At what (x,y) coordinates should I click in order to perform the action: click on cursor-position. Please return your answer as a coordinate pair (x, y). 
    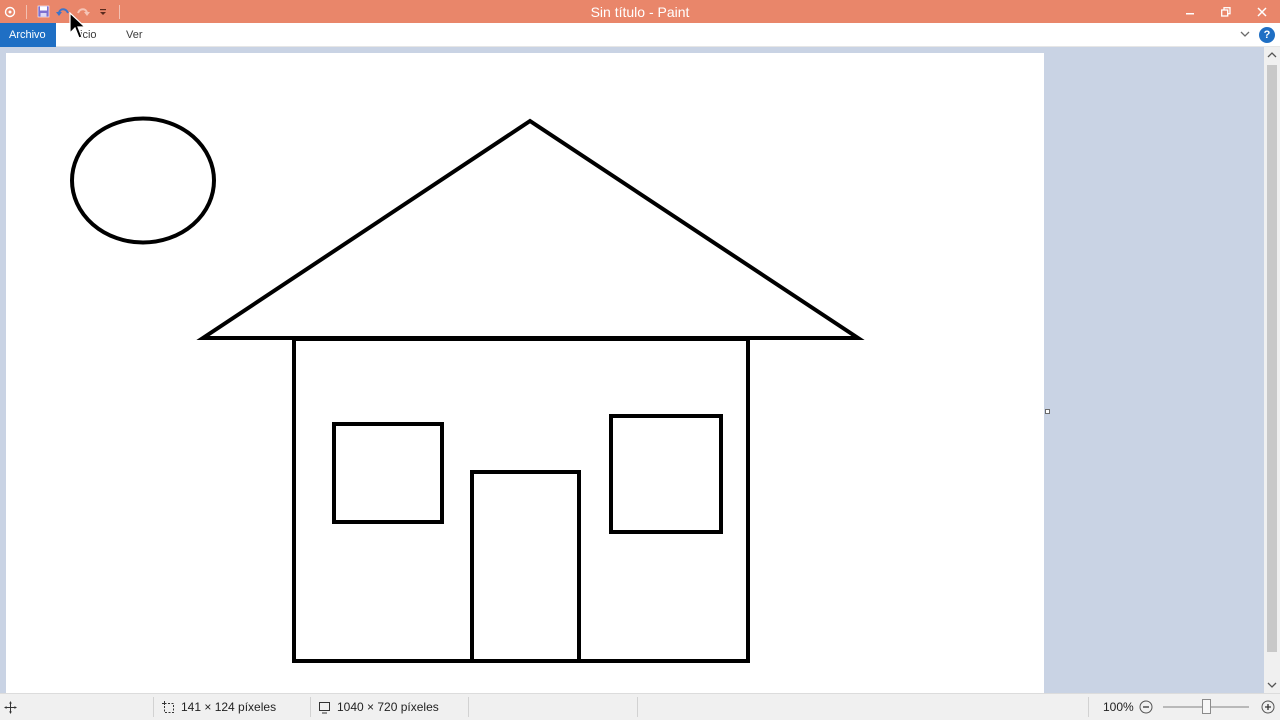
    Looking at the image, I should click on (10, 707).